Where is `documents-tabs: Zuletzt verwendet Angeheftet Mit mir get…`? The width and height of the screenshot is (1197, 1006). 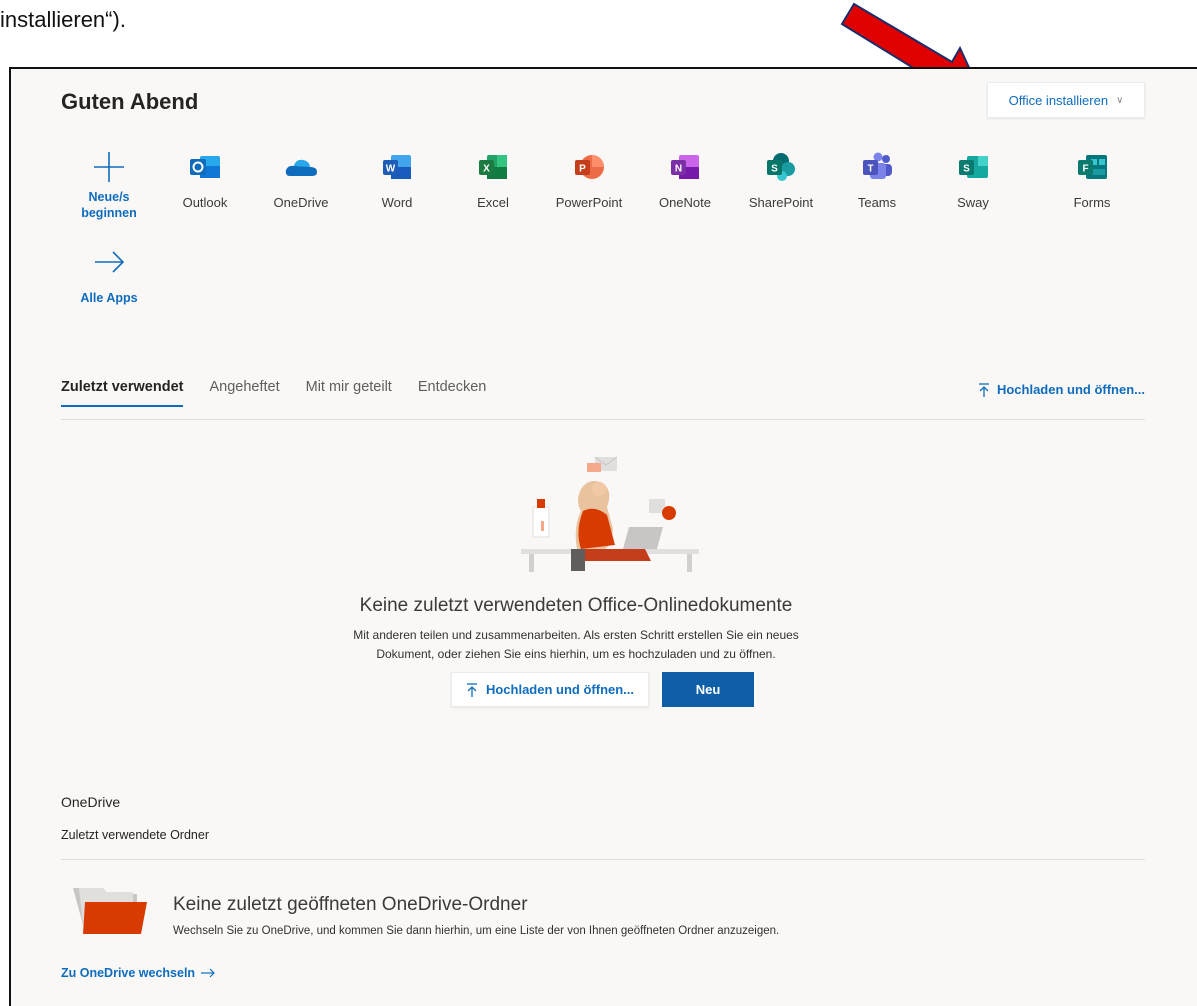 documents-tabs: Zuletzt verwendet Angeheftet Mit mir get… is located at coordinates (286, 393).